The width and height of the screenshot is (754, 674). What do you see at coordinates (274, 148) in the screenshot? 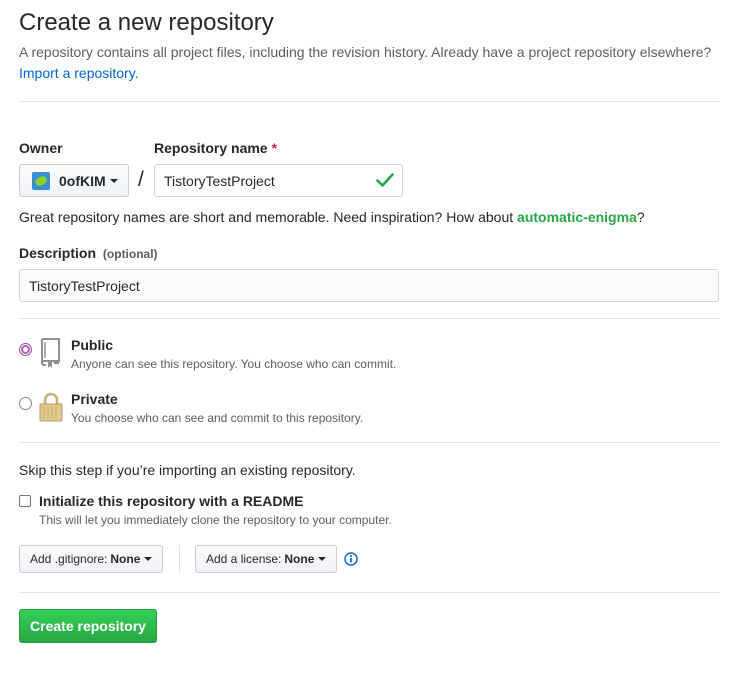
I see `required-marker: *` at bounding box center [274, 148].